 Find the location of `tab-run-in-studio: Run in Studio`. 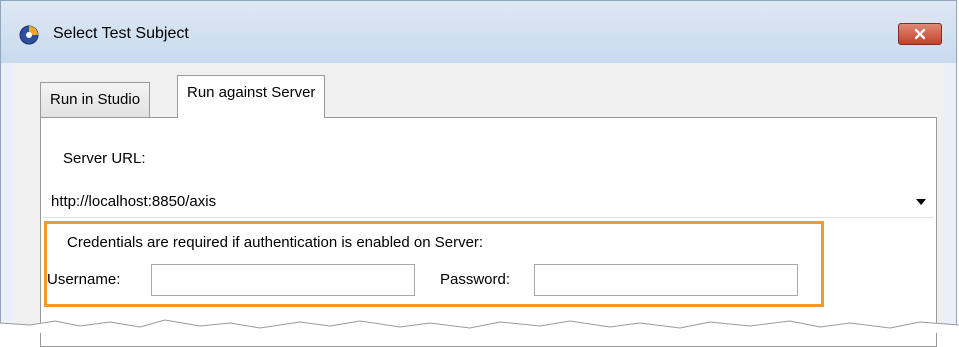

tab-run-in-studio: Run in Studio is located at coordinates (95, 99).